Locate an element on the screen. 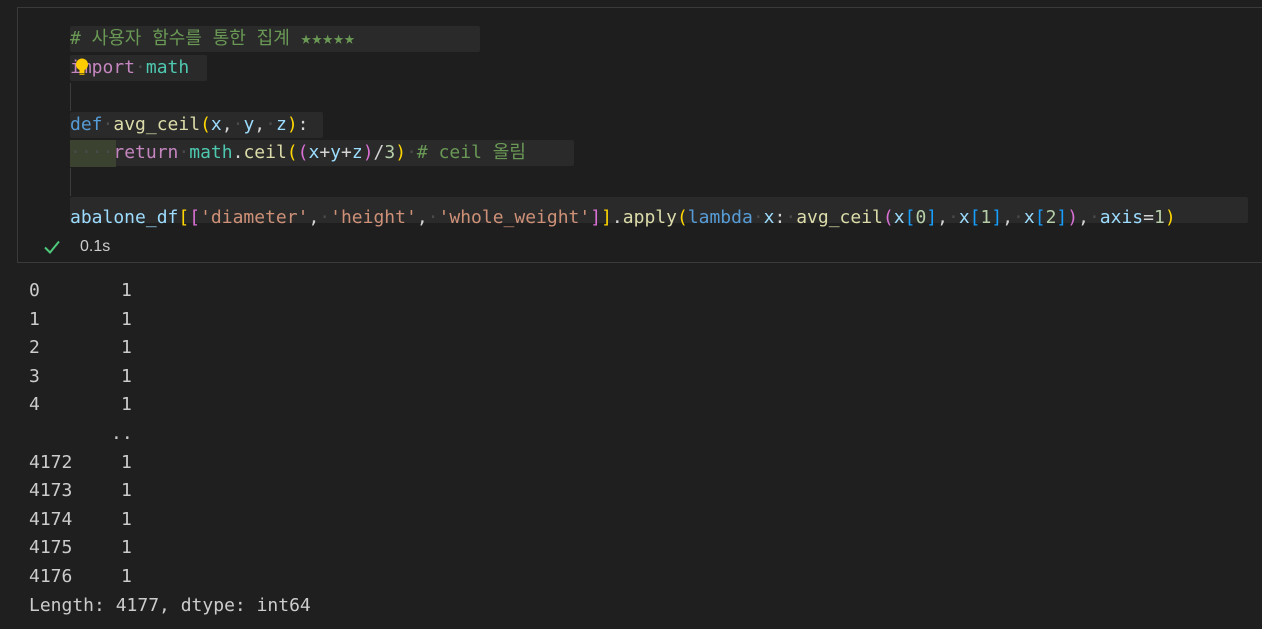 The width and height of the screenshot is (1262, 629). string-literal: 'height' is located at coordinates (373, 217).